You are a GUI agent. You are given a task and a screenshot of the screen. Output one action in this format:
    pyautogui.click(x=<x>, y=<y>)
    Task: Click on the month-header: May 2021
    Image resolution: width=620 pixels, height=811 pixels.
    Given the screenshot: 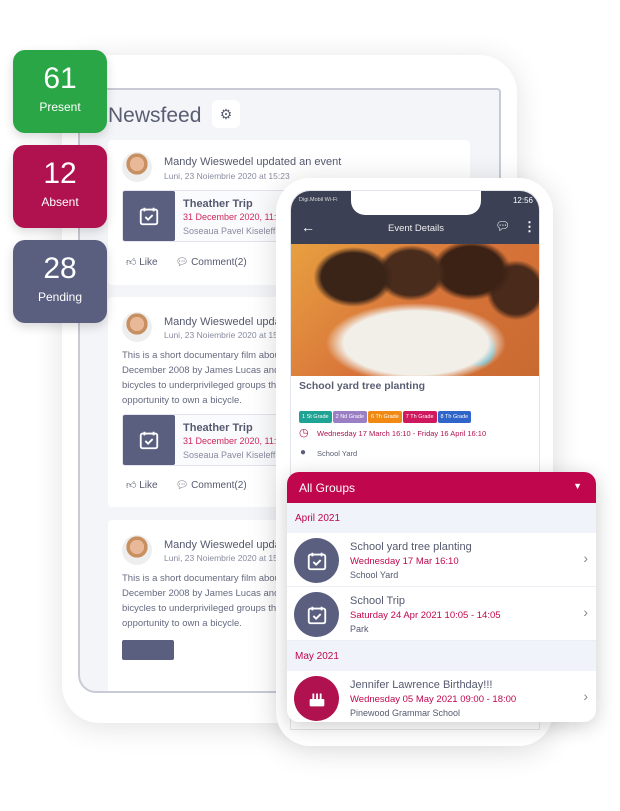 What is the action you would take?
    pyautogui.click(x=441, y=656)
    